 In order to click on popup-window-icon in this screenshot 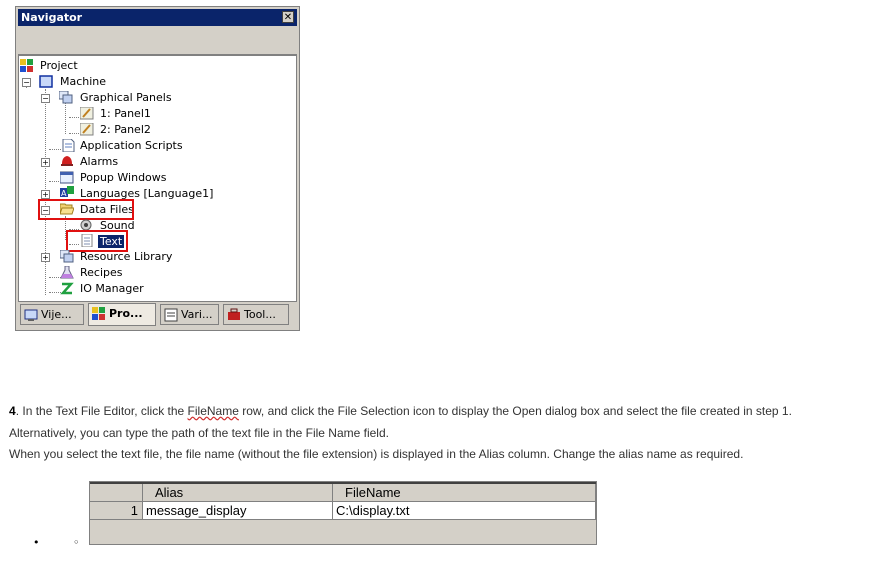, I will do `click(67, 177)`.